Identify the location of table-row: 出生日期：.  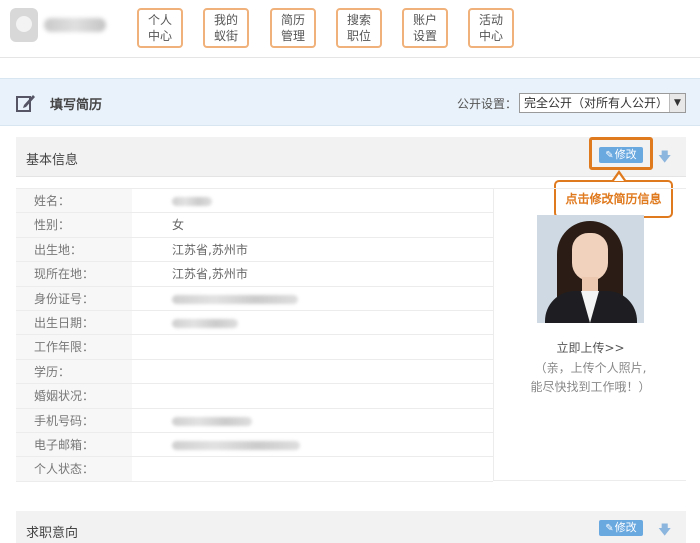
(254, 323).